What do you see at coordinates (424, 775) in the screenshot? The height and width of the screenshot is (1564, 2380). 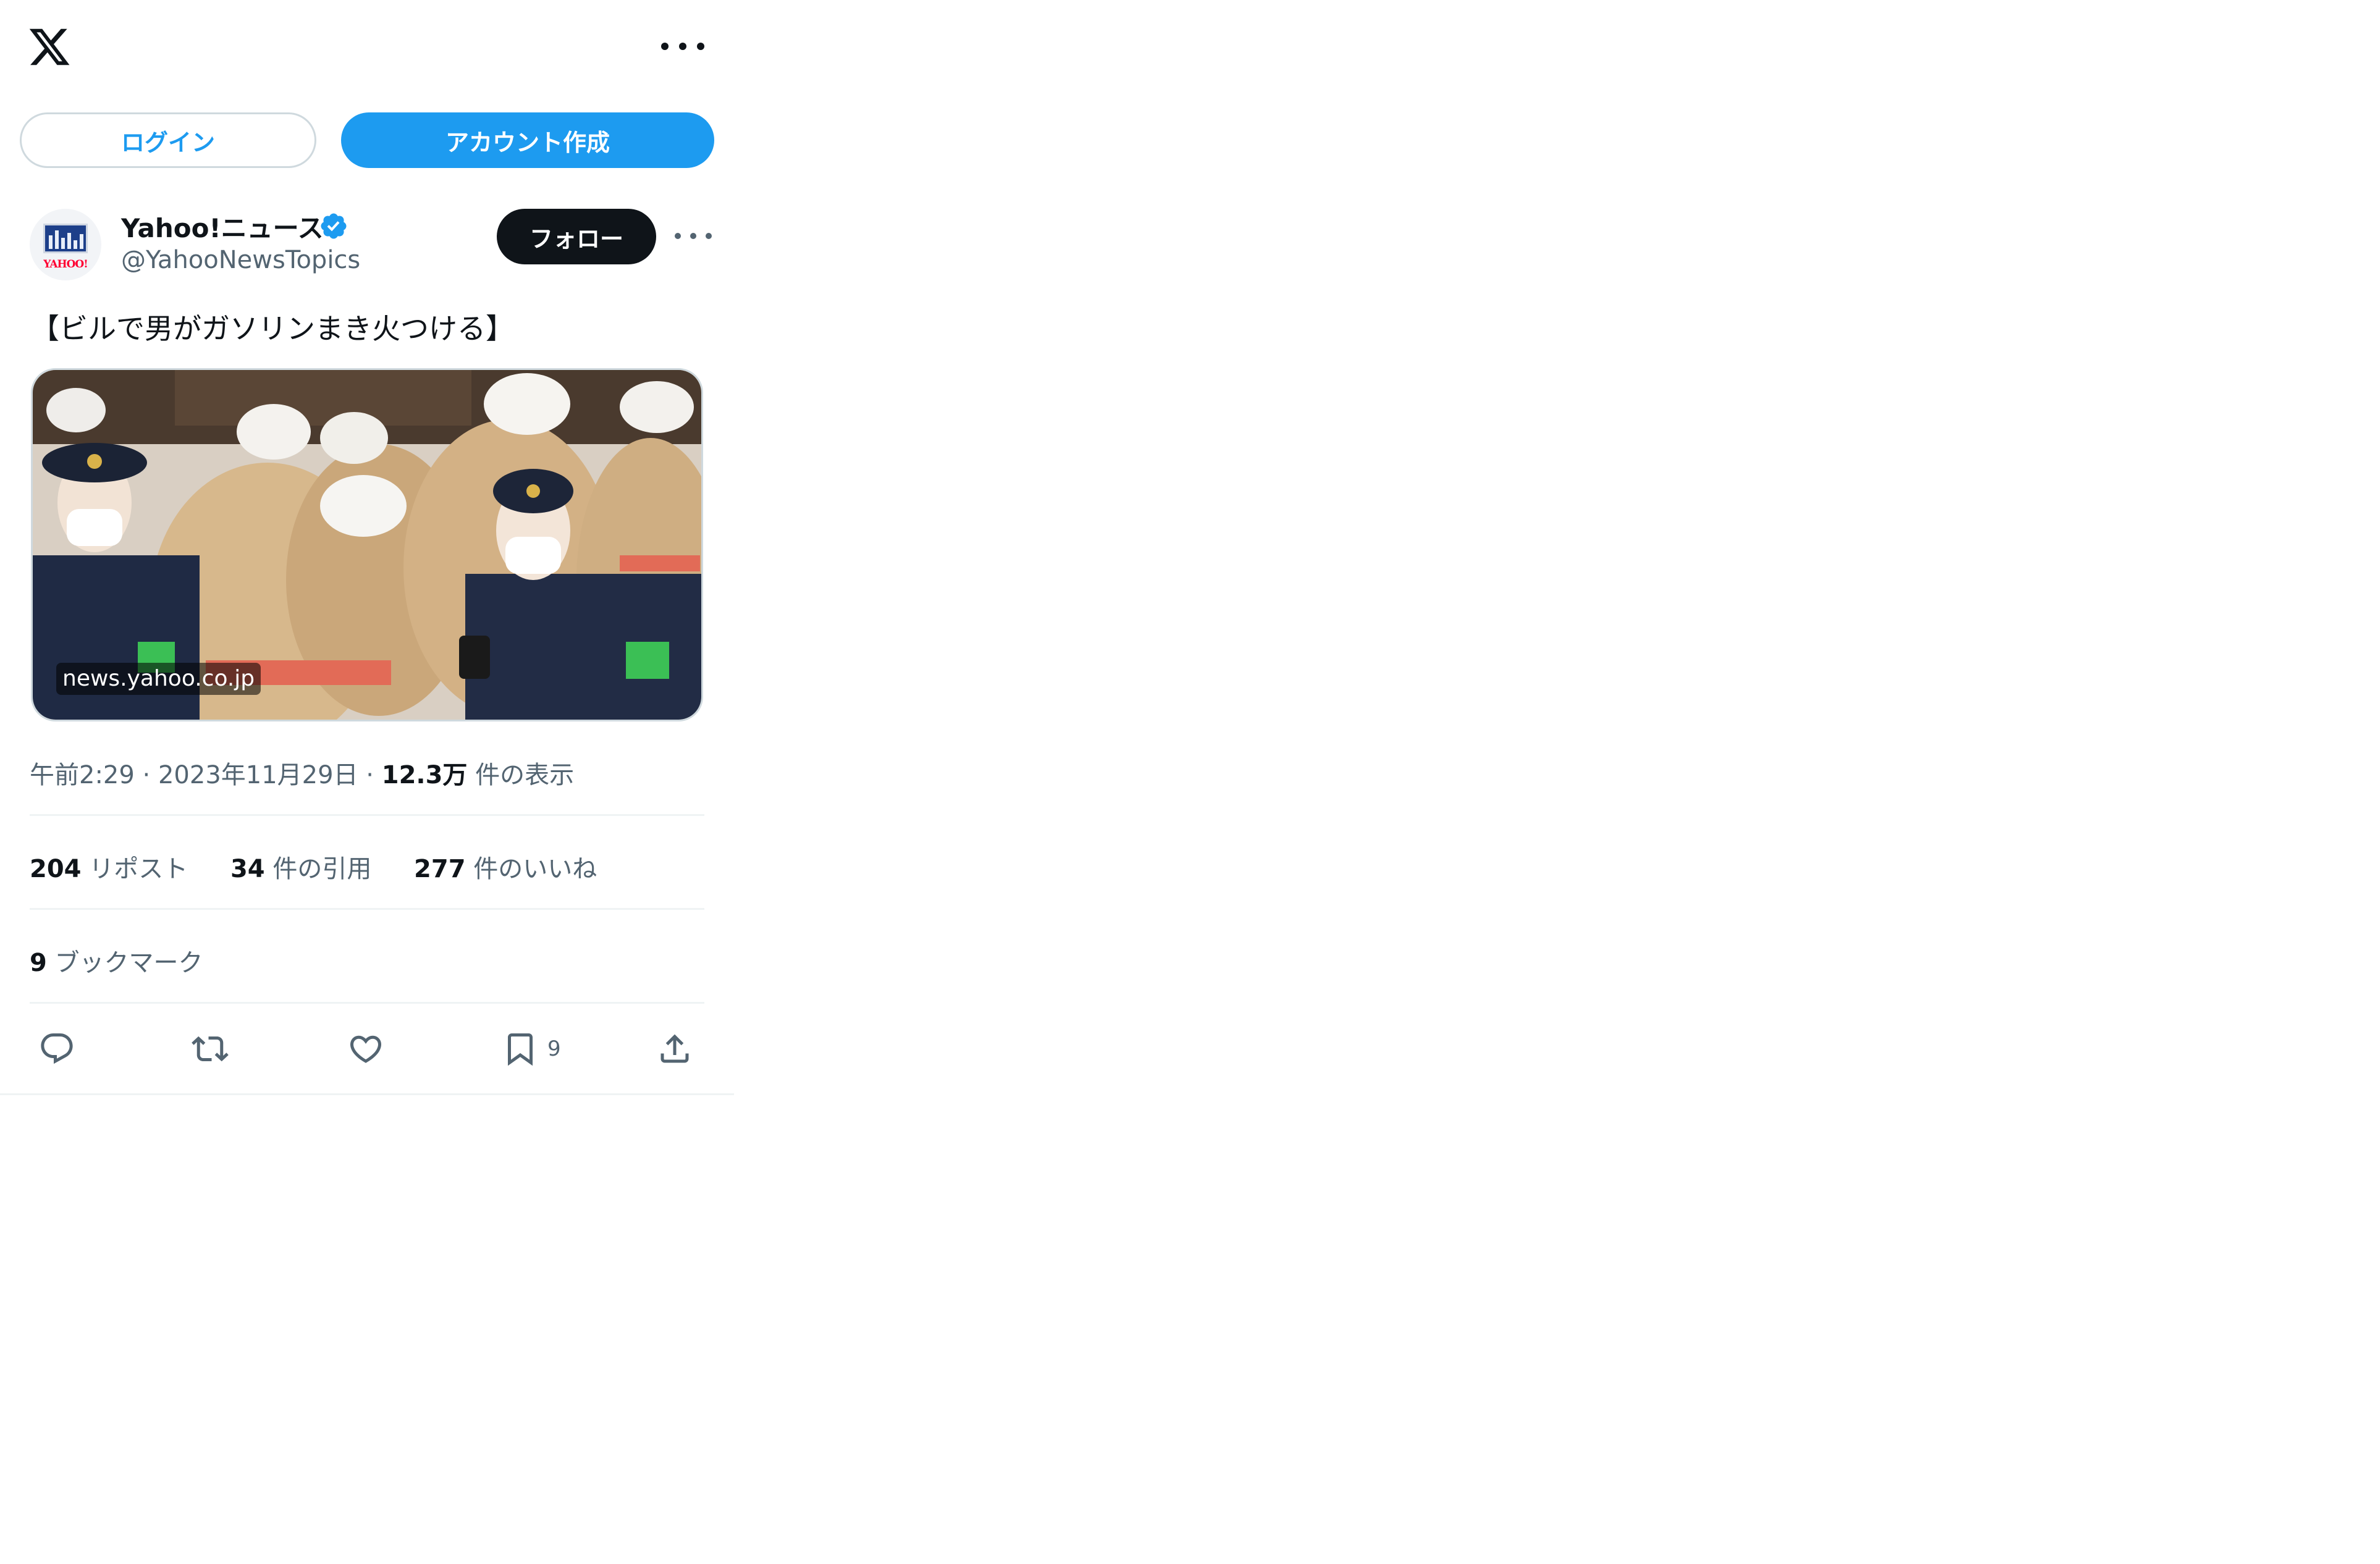 I see `views-count: 12.3万` at bounding box center [424, 775].